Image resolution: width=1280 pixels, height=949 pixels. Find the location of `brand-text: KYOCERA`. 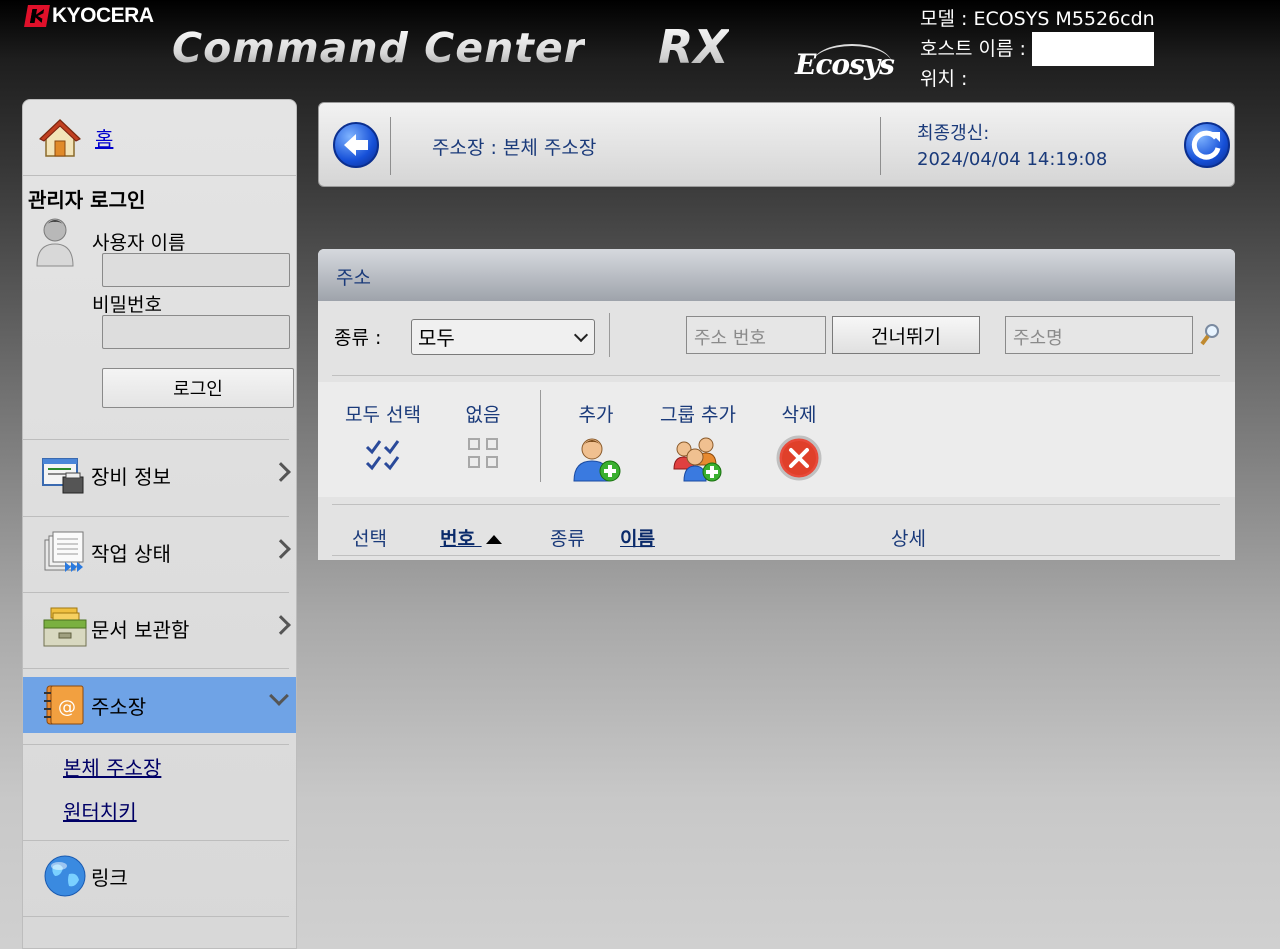

brand-text: KYOCERA is located at coordinates (103, 15).